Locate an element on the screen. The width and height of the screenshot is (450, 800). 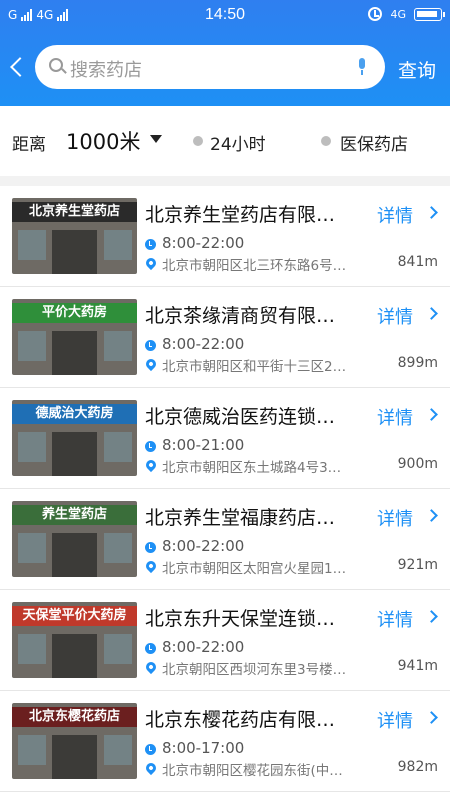
store-sign: 平价大药房 is located at coordinates (74, 313).